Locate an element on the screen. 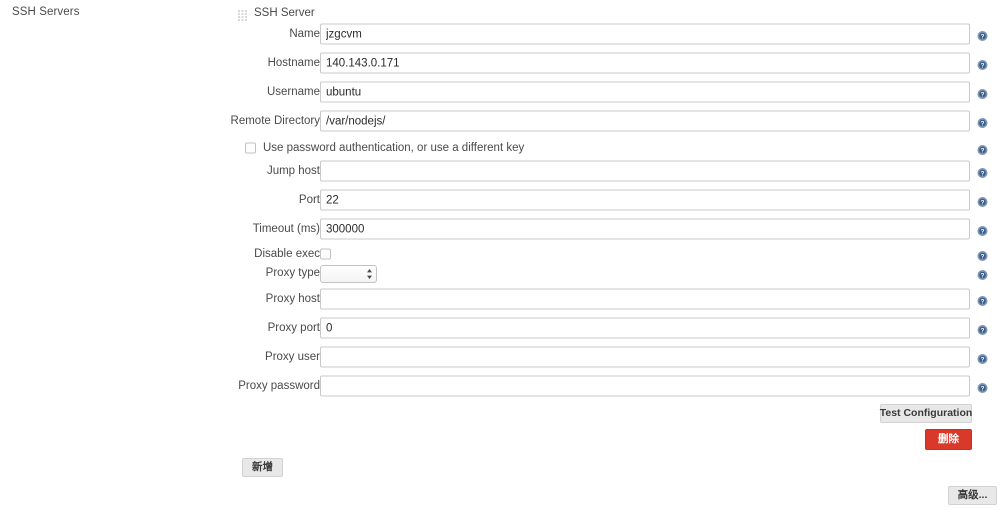 The image size is (1000, 516). drag-grip-icon is located at coordinates (242, 14).